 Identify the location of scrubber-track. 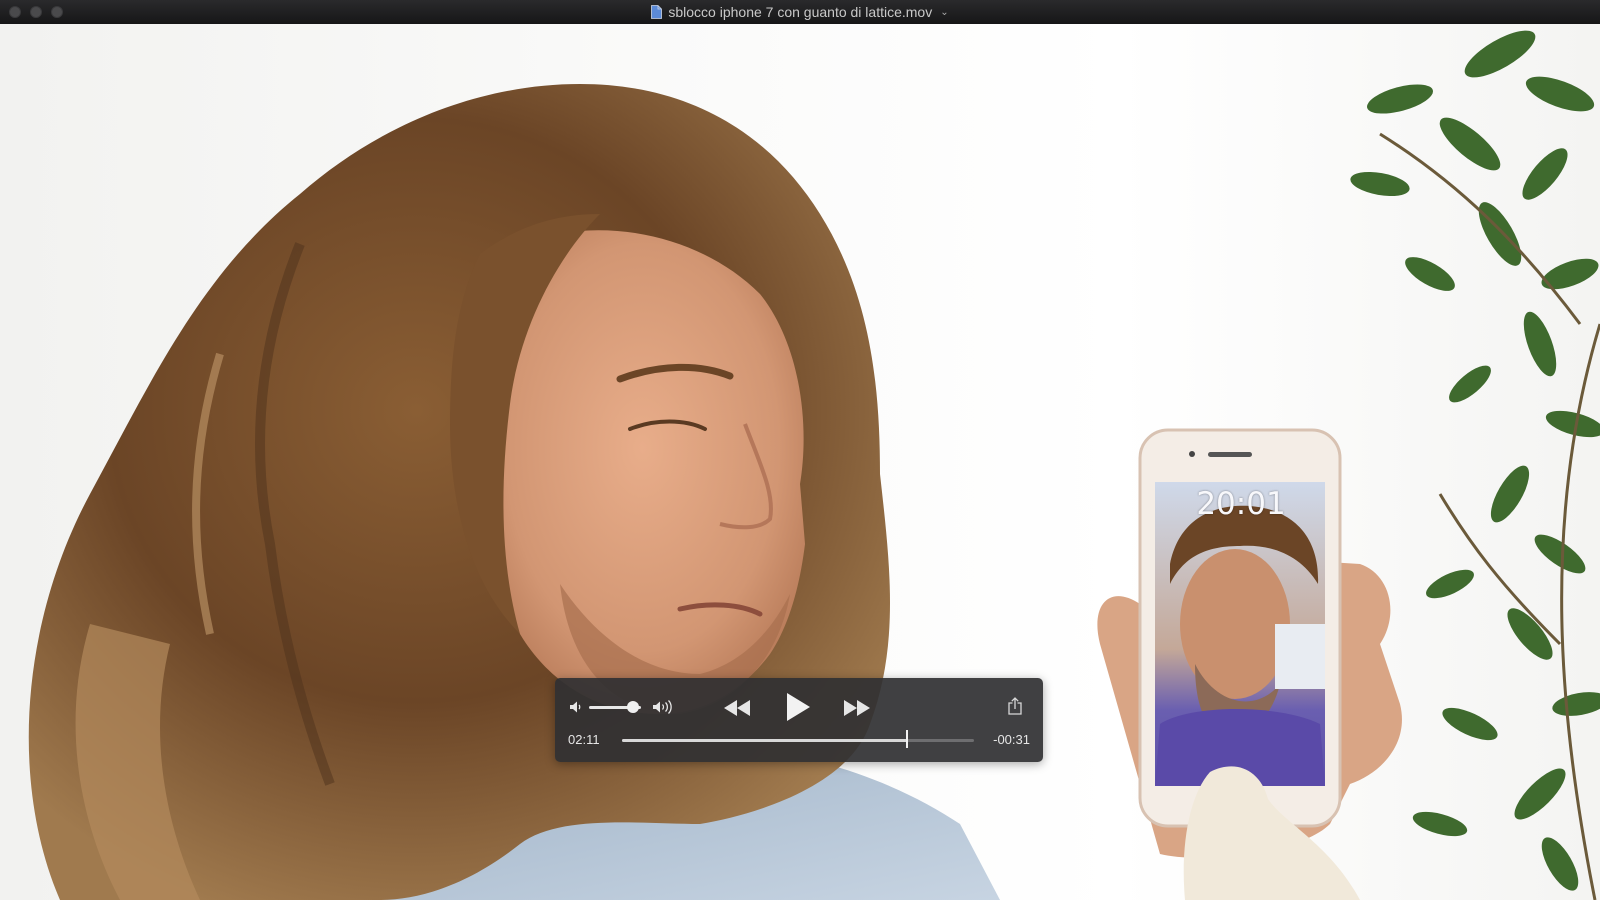
(798, 740).